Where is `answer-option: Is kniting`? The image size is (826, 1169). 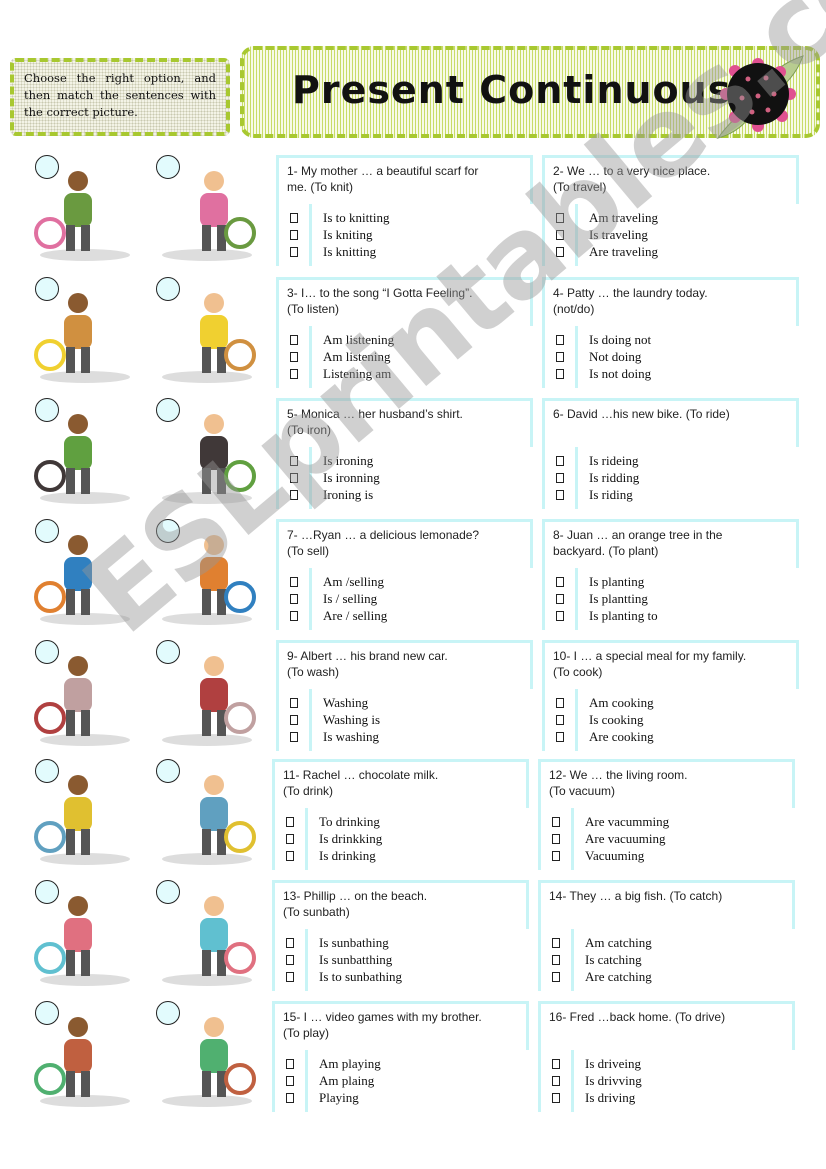
answer-option: Is kniting is located at coordinates (406, 234).